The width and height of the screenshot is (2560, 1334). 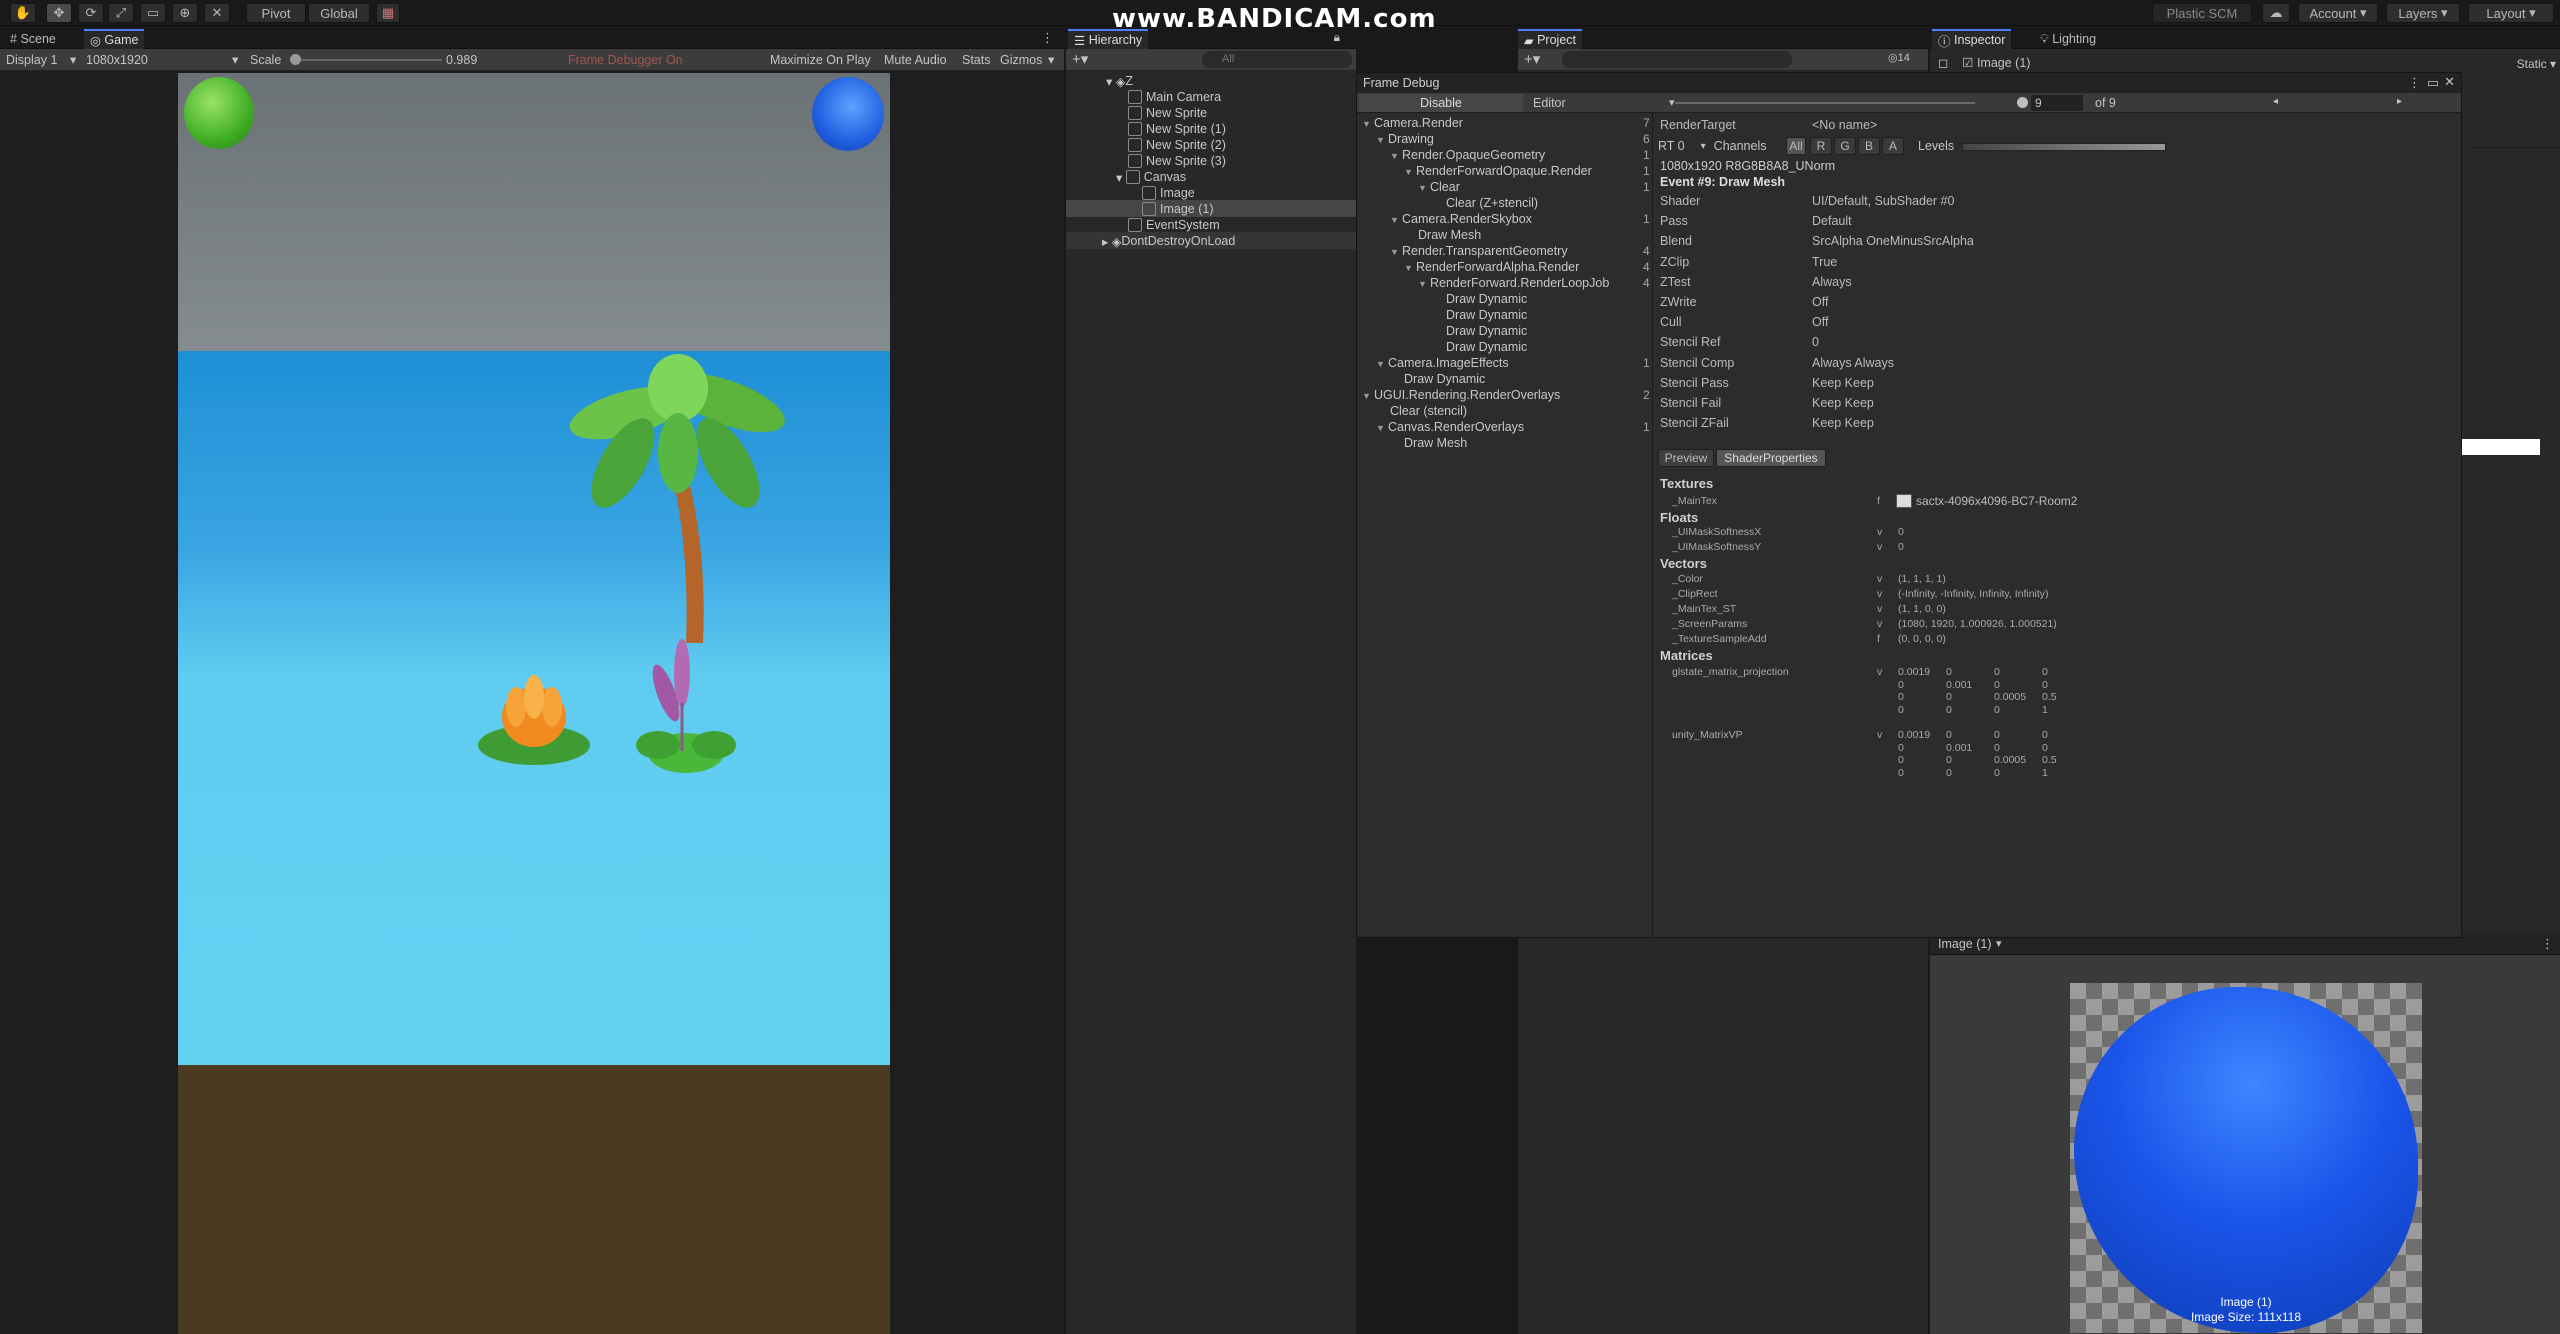 What do you see at coordinates (1277, 59) in the screenshot?
I see `hierarchy-search-input: All` at bounding box center [1277, 59].